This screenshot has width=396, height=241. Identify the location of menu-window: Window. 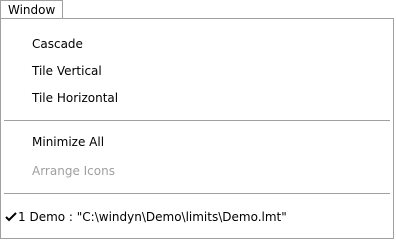
(32, 9).